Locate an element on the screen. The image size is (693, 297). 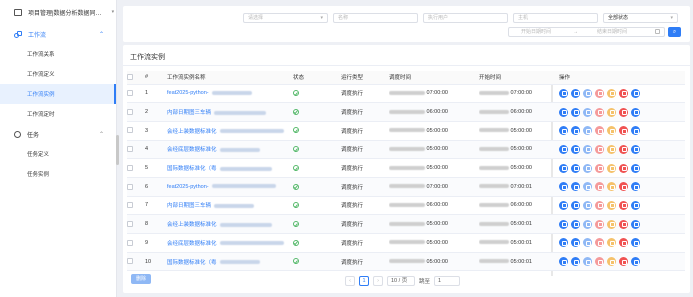
name-input: 名称 is located at coordinates (375, 18).